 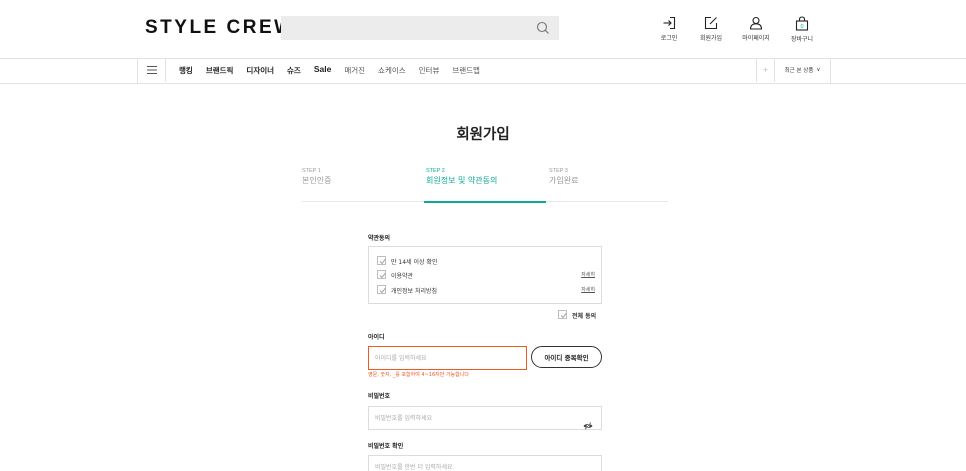 I want to click on recent-products: + 최근 본 상품 ∨, so click(x=793, y=70).